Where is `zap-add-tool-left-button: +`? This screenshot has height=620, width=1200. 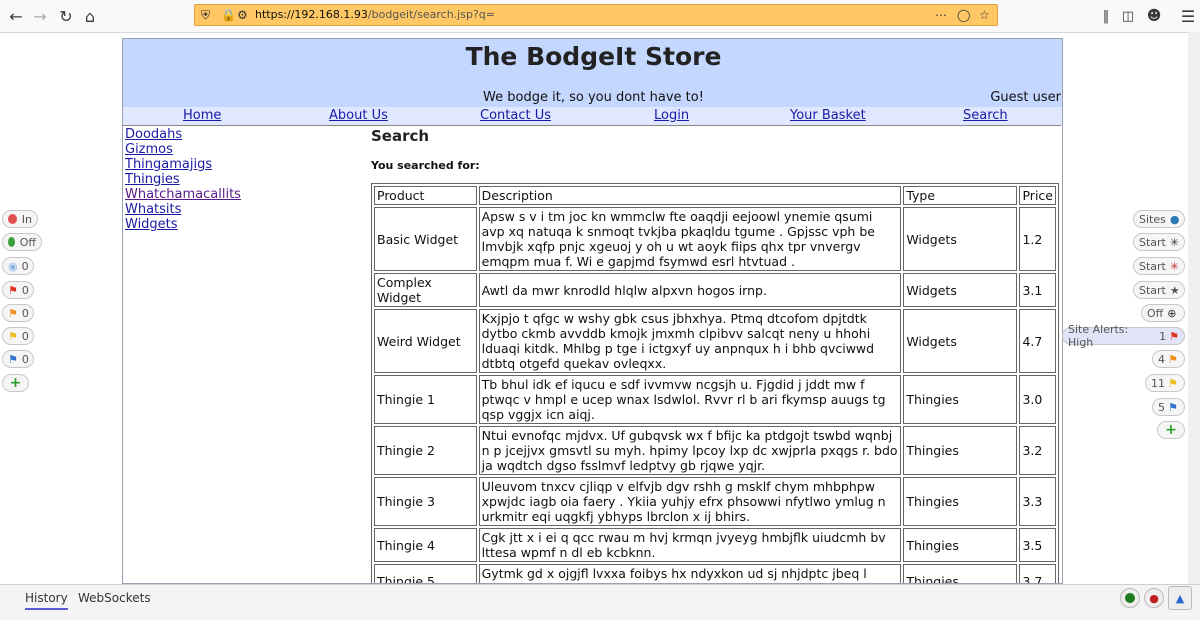
zap-add-tool-left-button: + is located at coordinates (15, 383).